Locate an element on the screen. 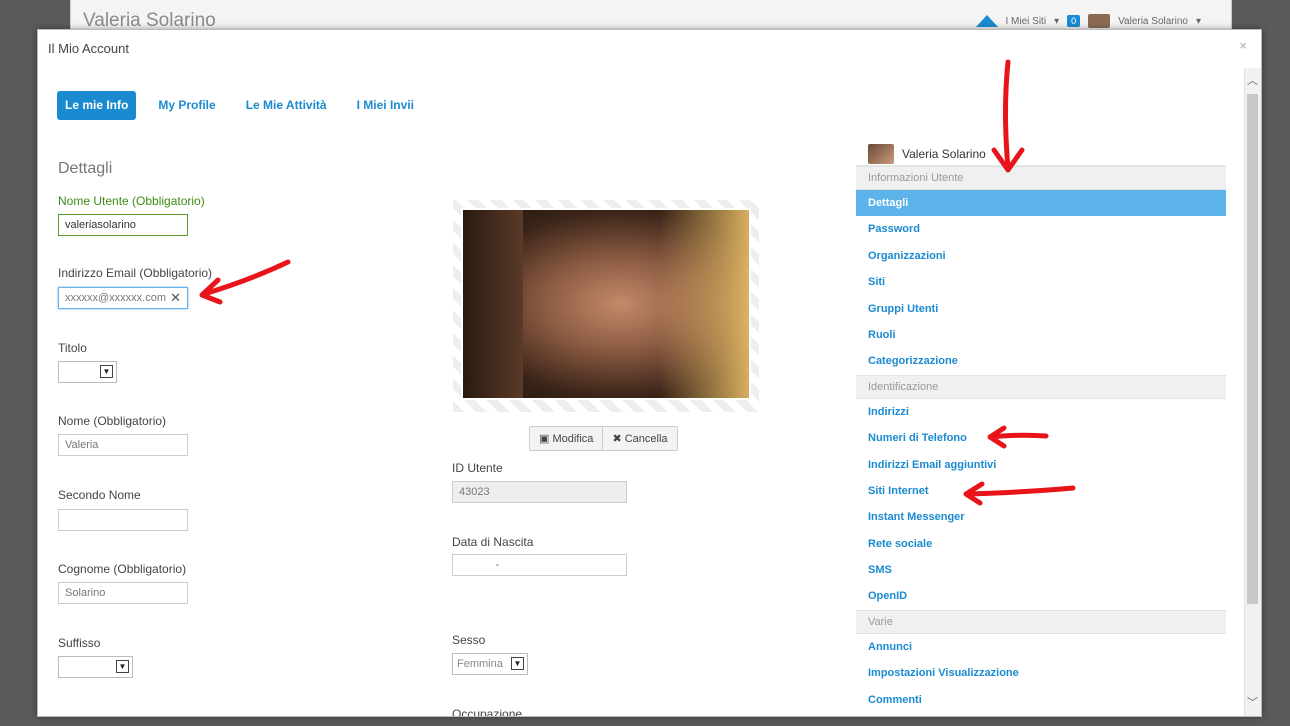 The image size is (1290, 726). suffix-select: ▼ is located at coordinates (95, 667).